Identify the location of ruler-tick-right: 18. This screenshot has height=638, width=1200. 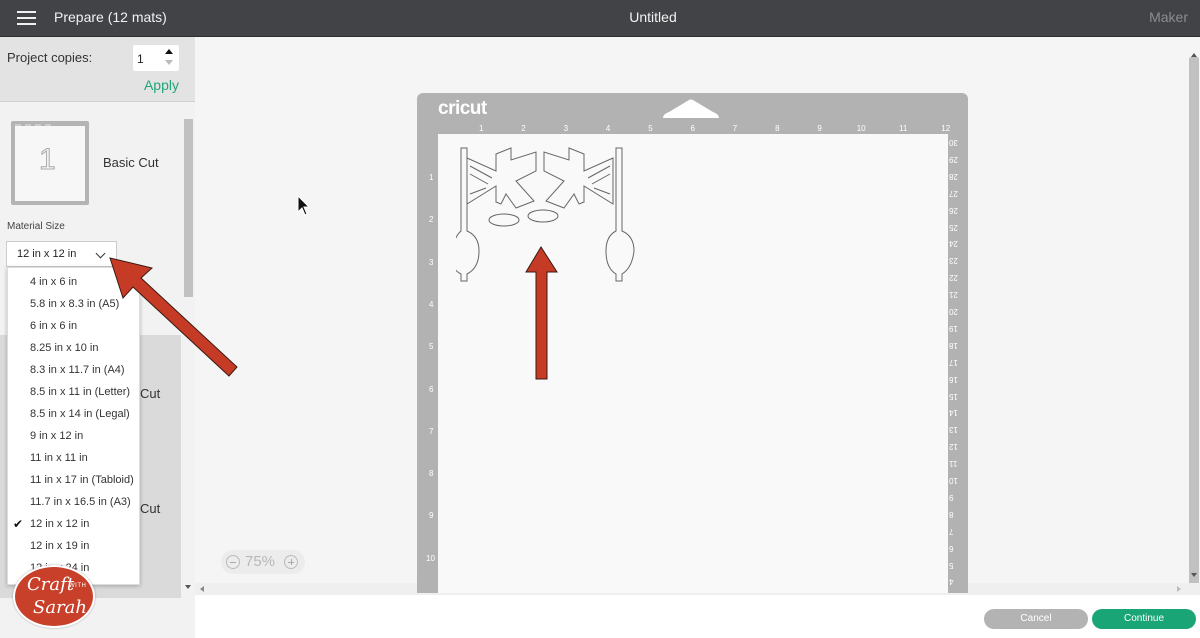
(953, 345).